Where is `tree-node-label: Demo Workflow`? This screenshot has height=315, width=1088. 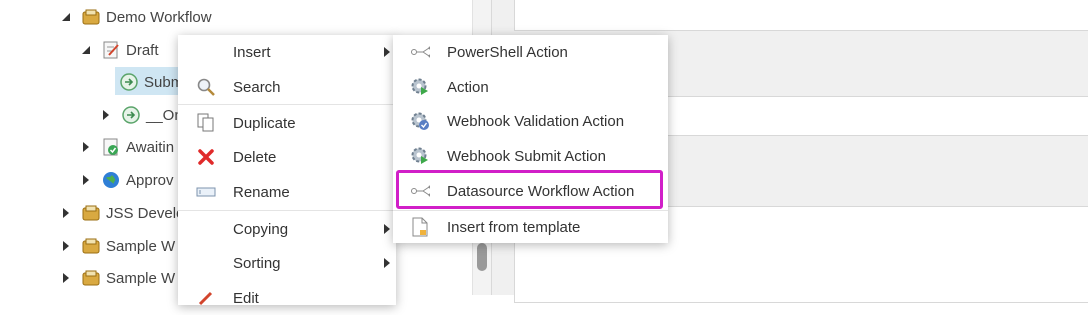
tree-node-label: Demo Workflow is located at coordinates (159, 17).